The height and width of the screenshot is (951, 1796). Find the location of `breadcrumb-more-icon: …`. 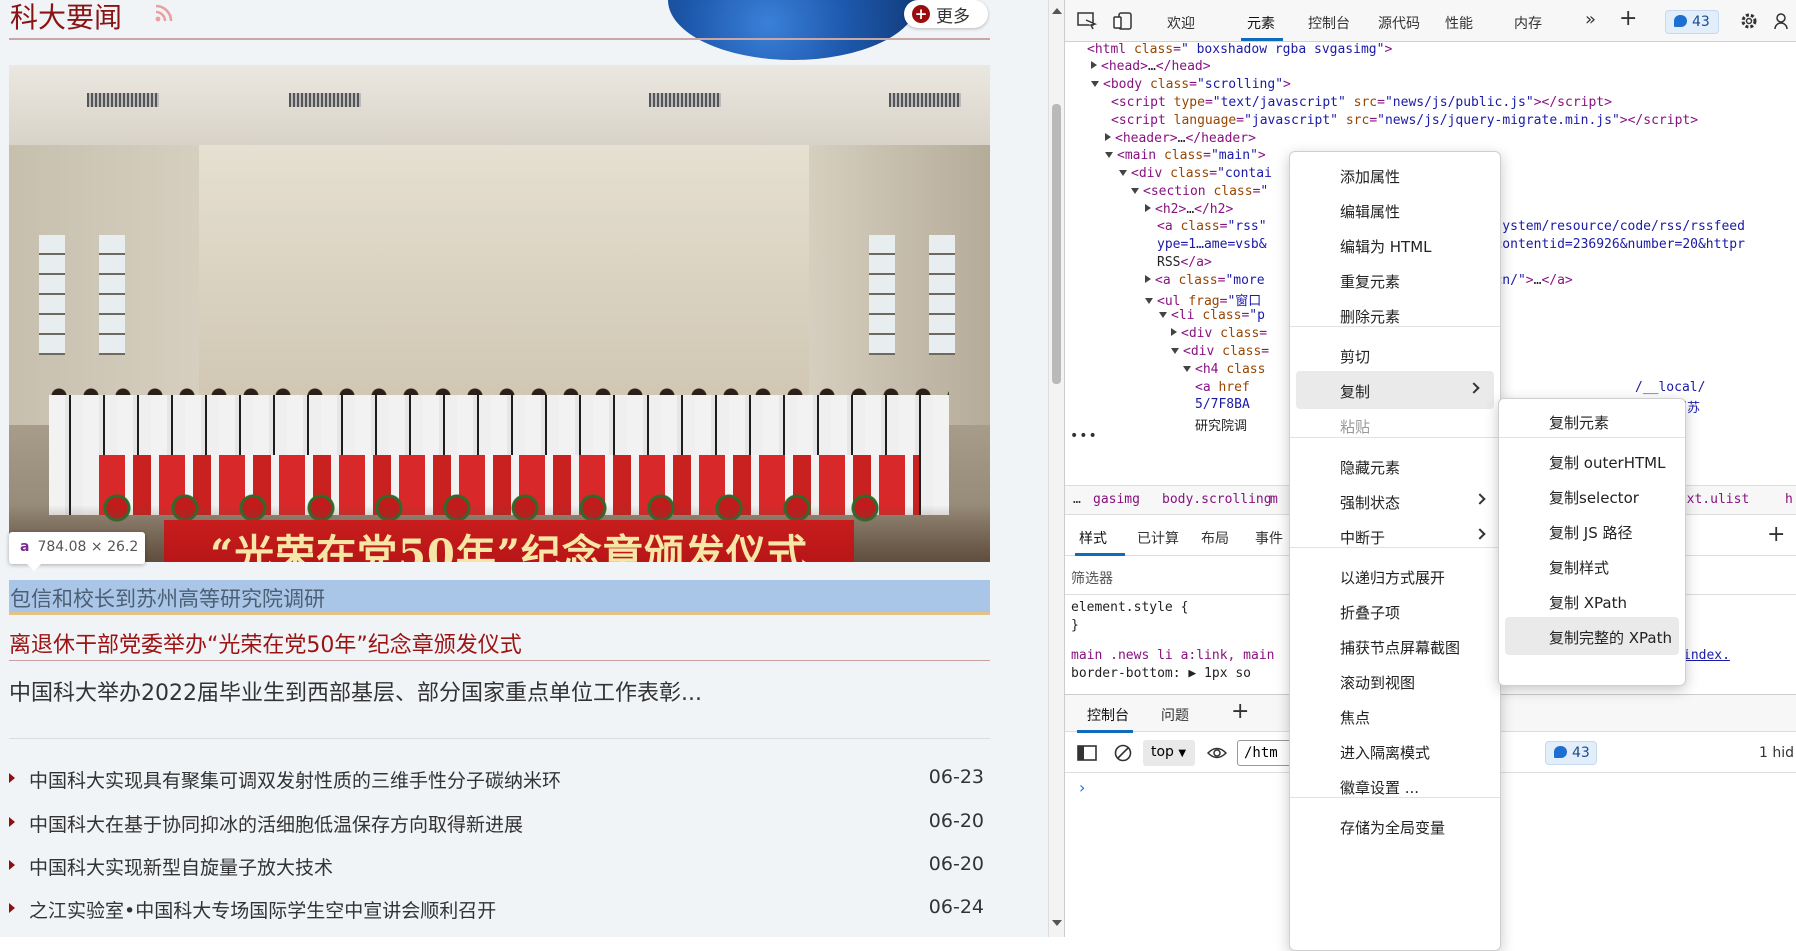

breadcrumb-more-icon: … is located at coordinates (1077, 499).